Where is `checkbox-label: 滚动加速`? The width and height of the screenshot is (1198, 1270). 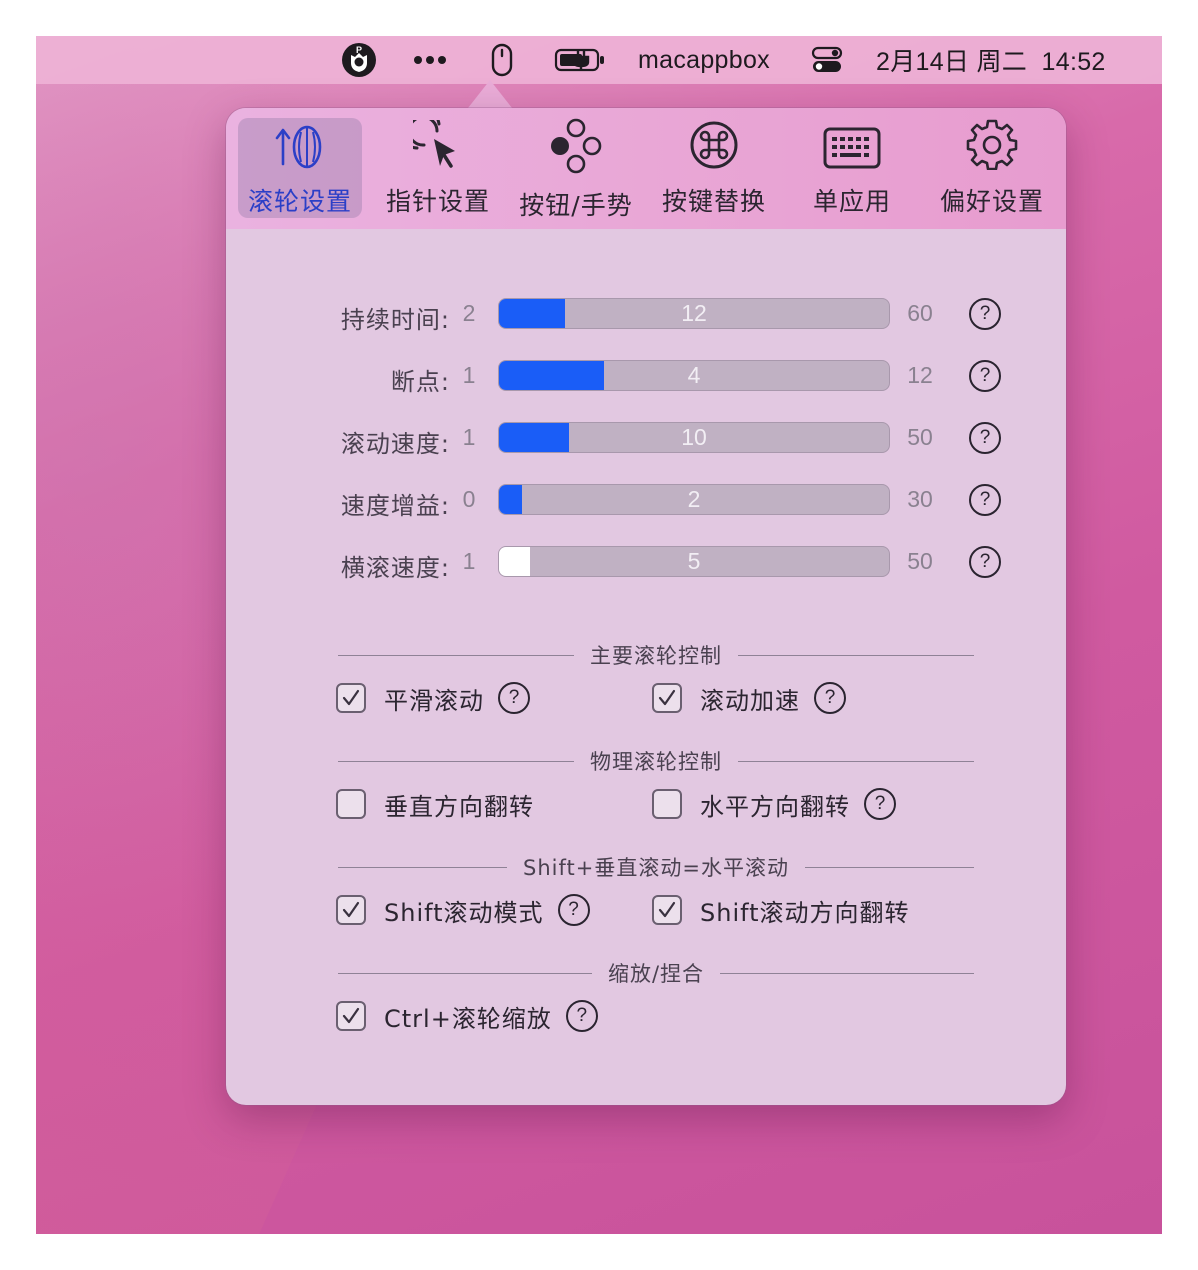
checkbox-label: 滚动加速 is located at coordinates (750, 700).